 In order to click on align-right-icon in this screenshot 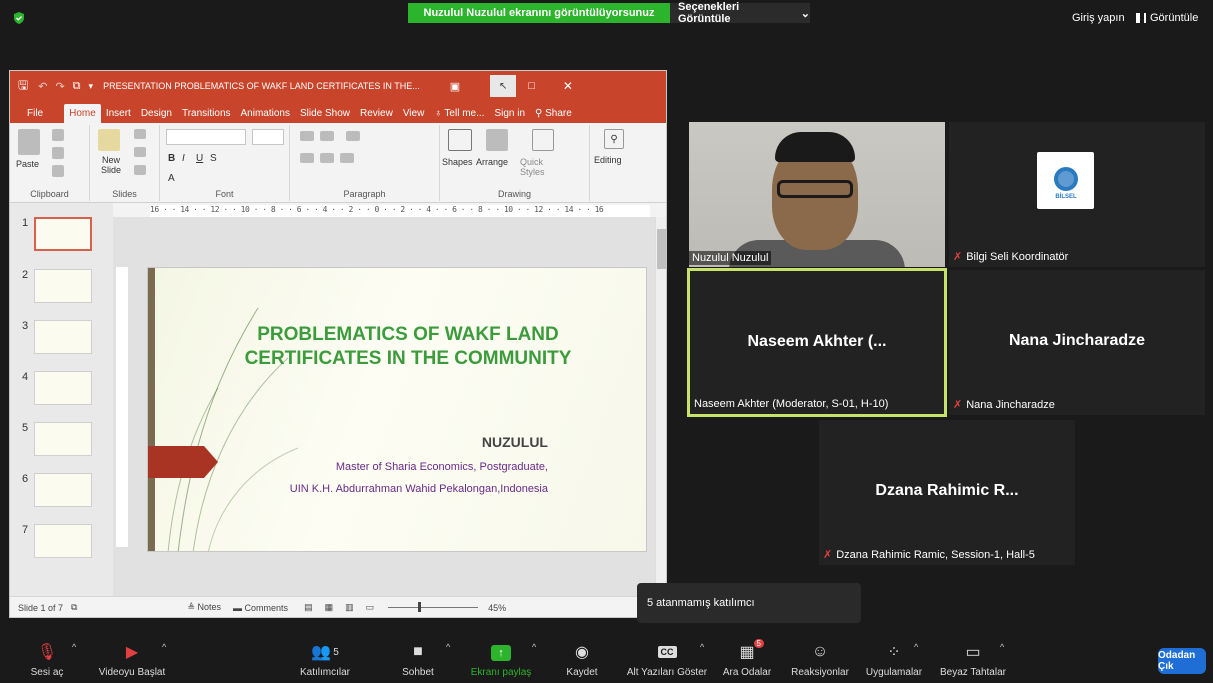, I will do `click(347, 158)`.